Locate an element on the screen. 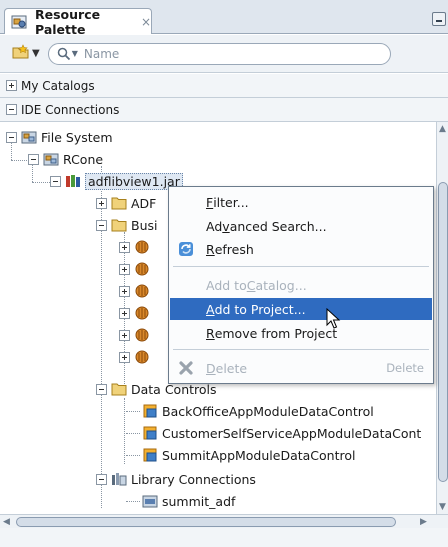 Image resolution: width=448 pixels, height=547 pixels. search-input is located at coordinates (223, 53).